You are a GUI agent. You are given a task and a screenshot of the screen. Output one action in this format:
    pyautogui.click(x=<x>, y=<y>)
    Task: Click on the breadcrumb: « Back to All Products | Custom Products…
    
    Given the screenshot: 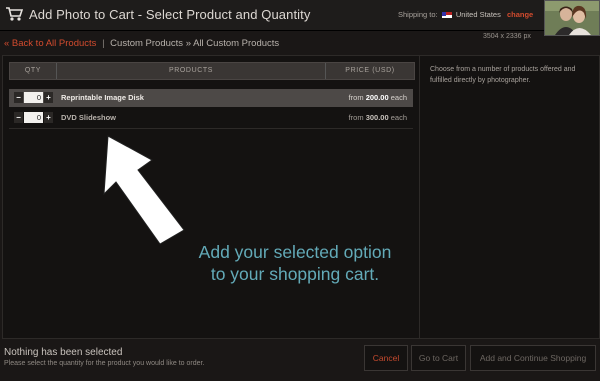 What is the action you would take?
    pyautogui.click(x=141, y=43)
    